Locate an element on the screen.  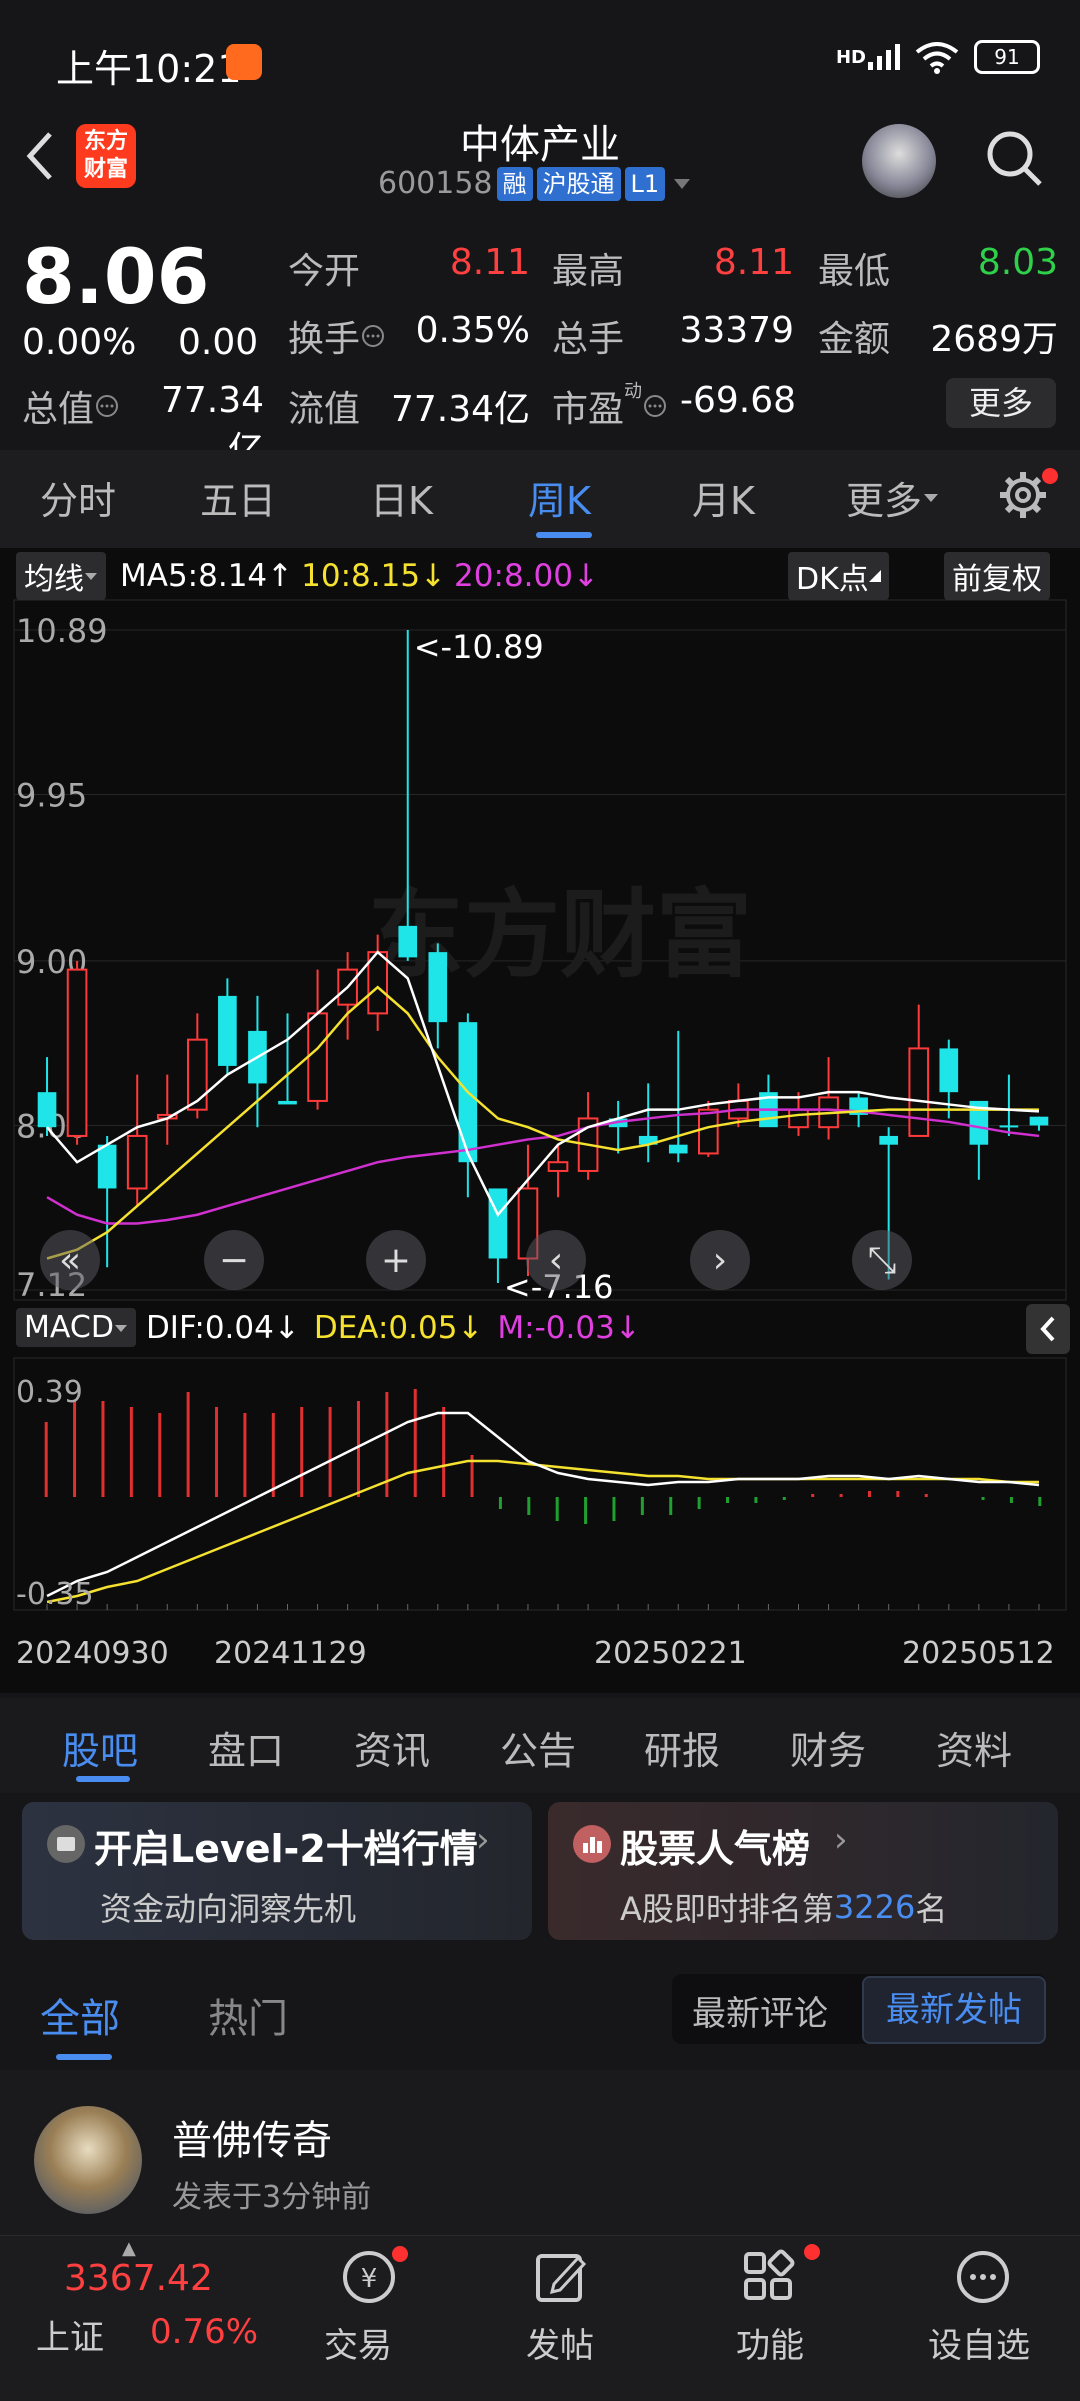
sort-latest-comment: 最新评论 is located at coordinates (760, 2010).